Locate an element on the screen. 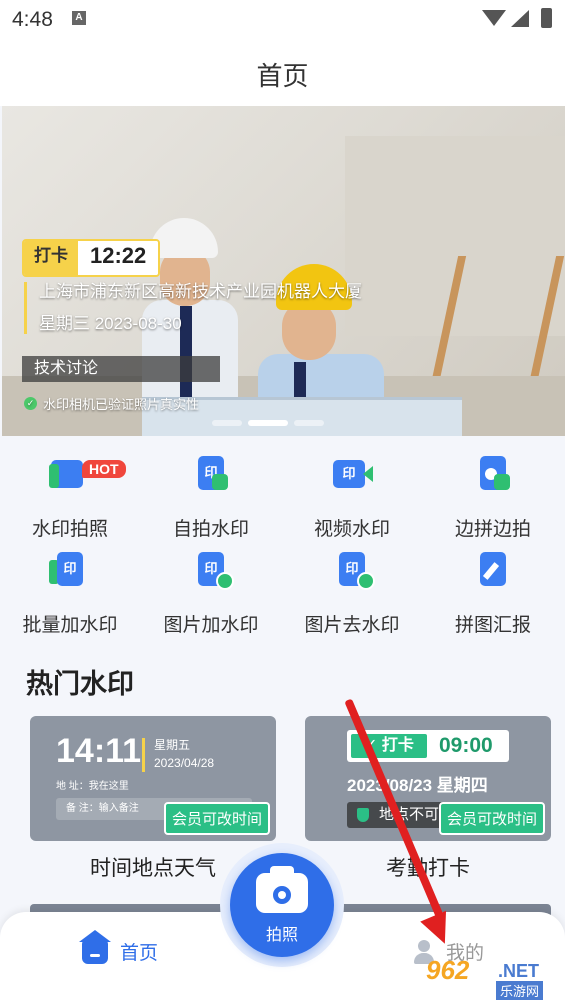  feature-image-remove-watermark: 印 图片去水印 is located at coordinates (352, 584).